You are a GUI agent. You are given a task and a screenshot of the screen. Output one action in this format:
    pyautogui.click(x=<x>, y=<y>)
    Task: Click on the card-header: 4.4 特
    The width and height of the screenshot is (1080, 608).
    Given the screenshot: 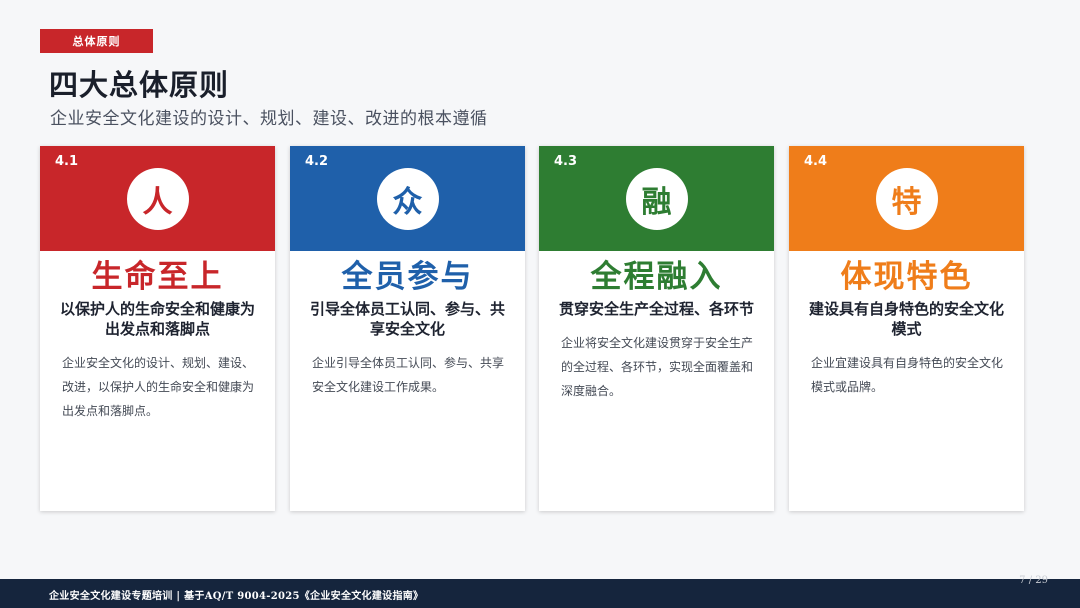 What is the action you would take?
    pyautogui.click(x=906, y=198)
    